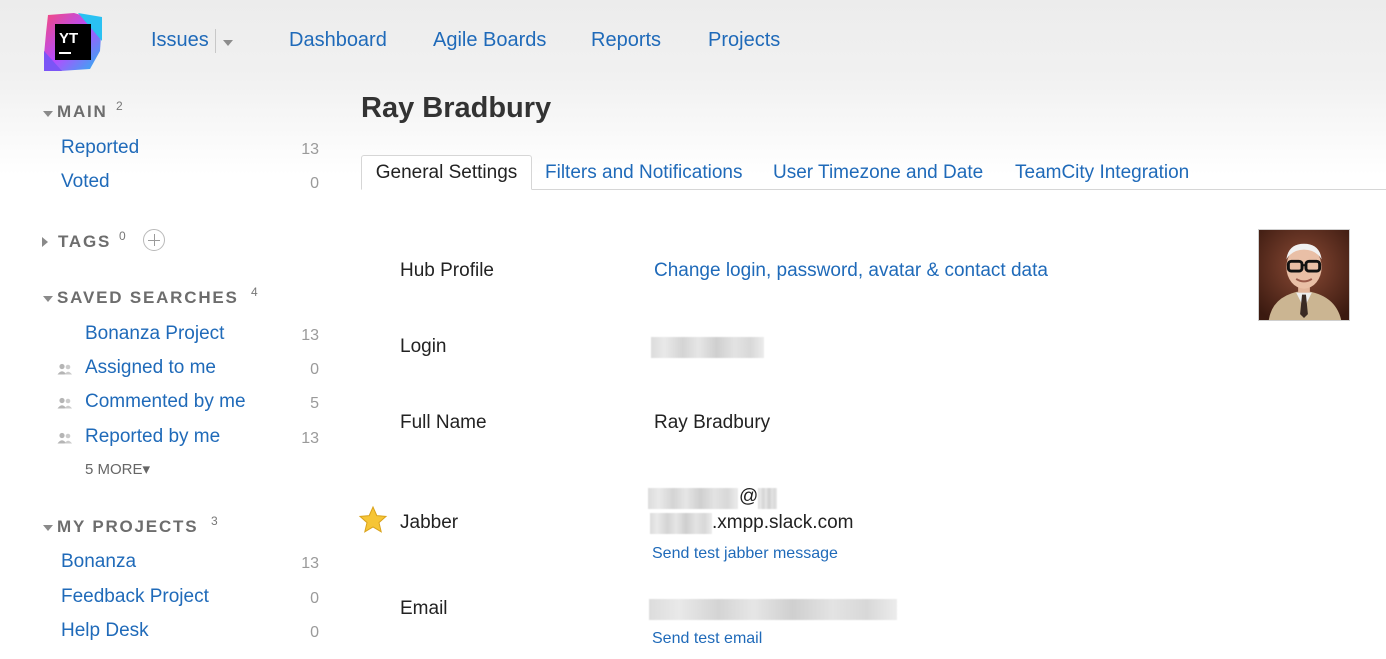  Describe the element at coordinates (180, 40) in the screenshot. I see `nav-issues: Issues` at that location.